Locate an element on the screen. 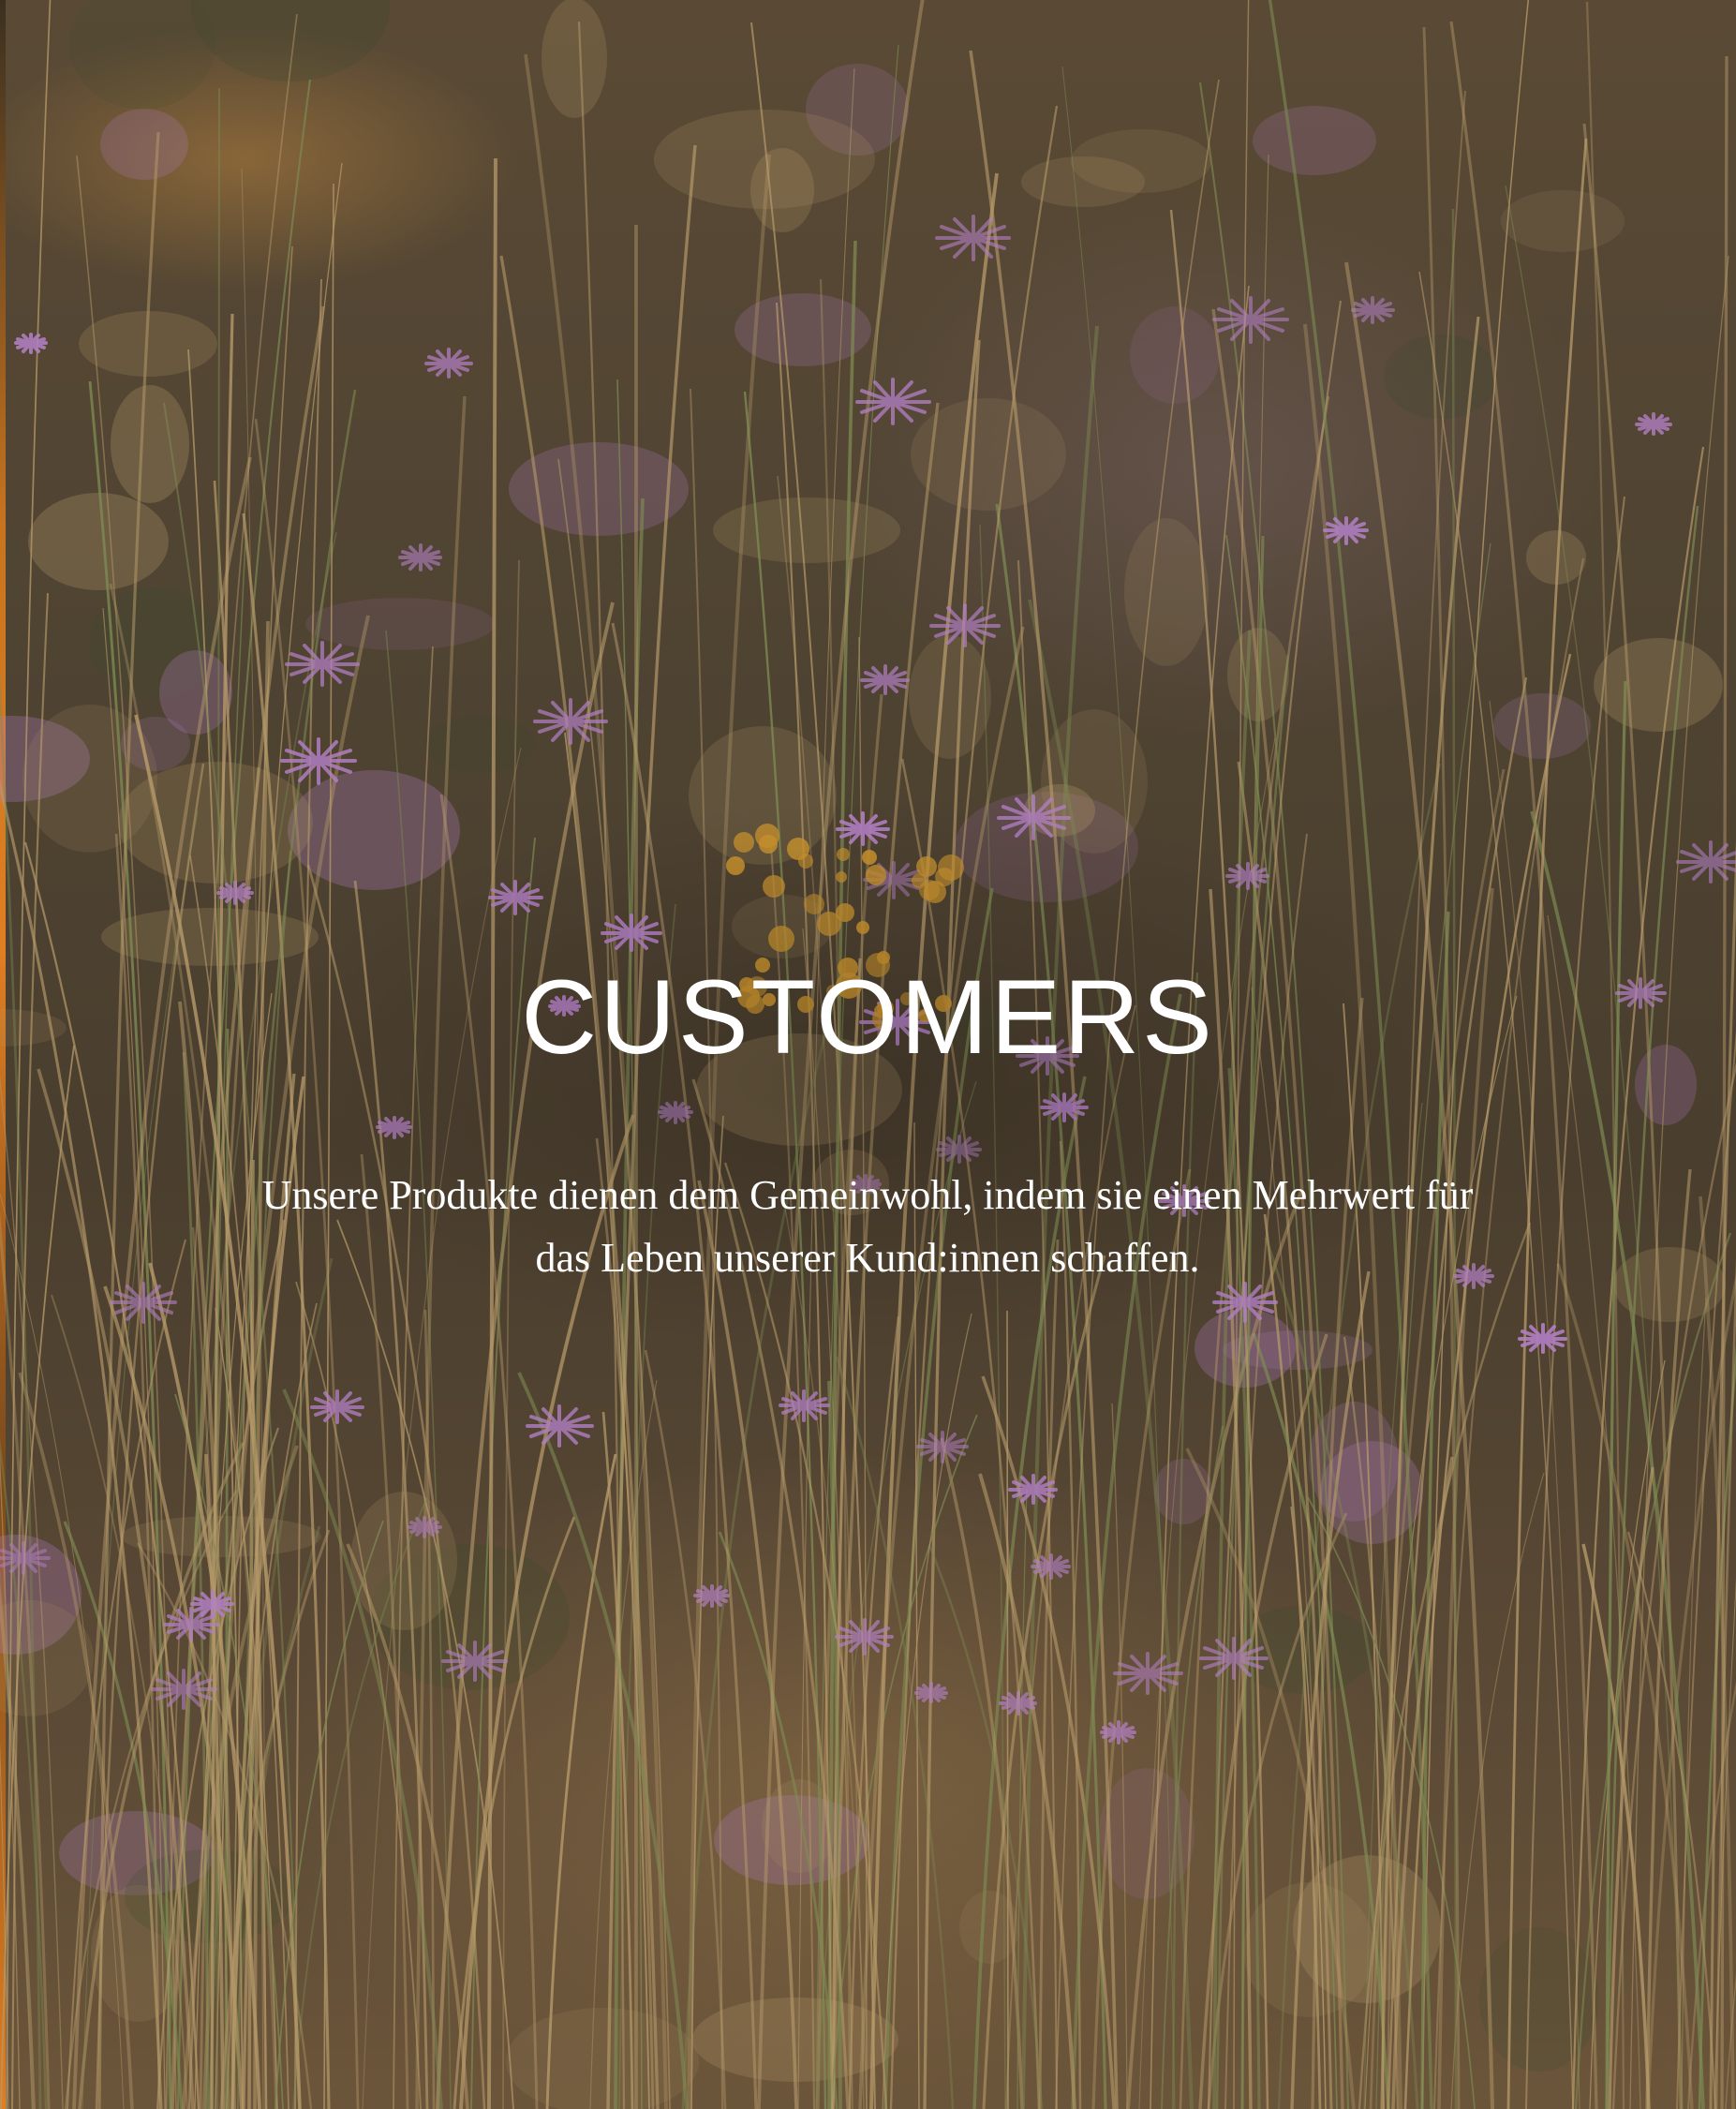  section-title: CUSTOMERS is located at coordinates (868, 1018).